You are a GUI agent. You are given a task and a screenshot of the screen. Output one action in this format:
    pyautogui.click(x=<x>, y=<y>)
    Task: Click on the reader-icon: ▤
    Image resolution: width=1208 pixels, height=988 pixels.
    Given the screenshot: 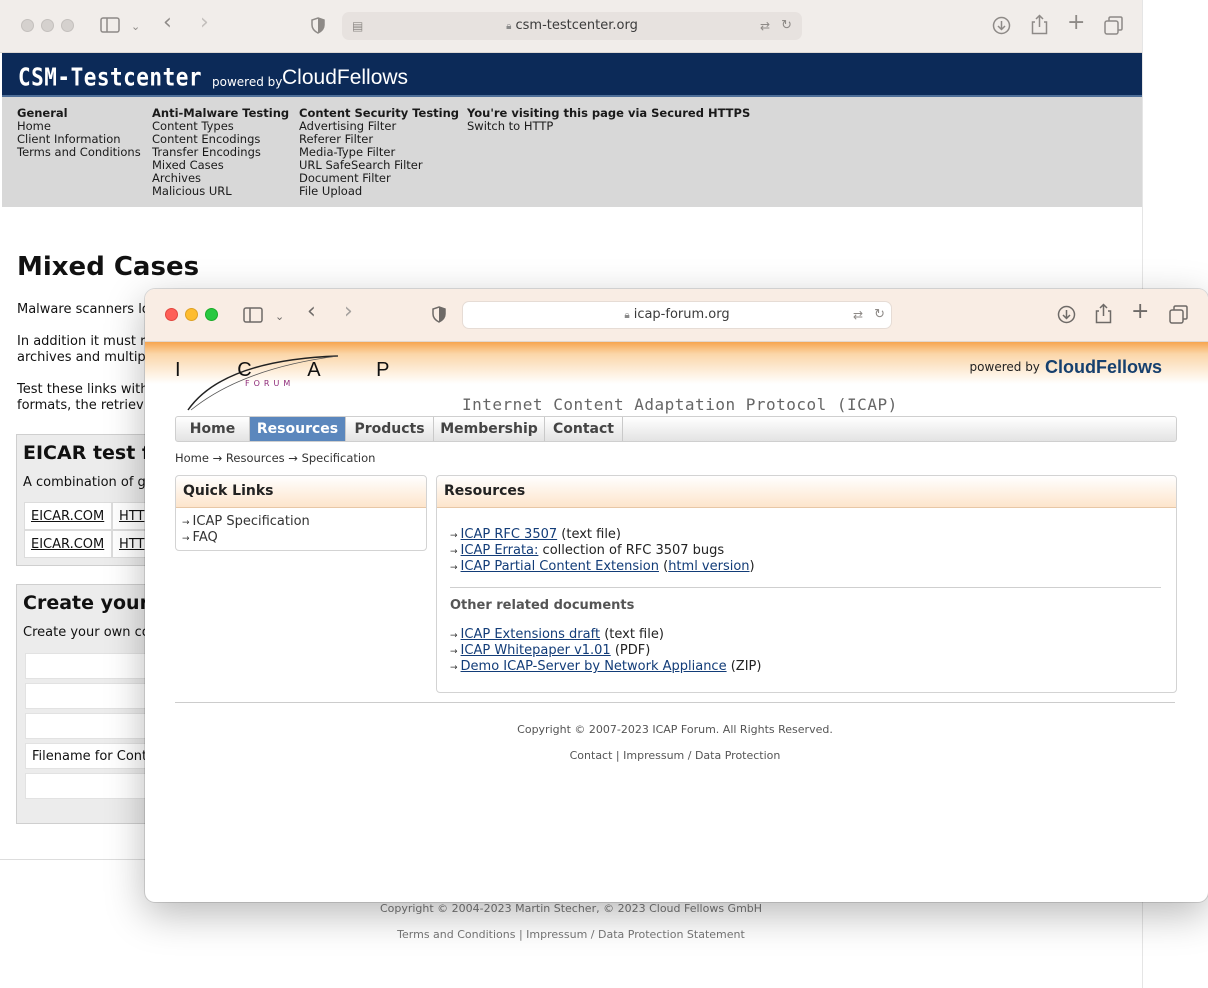 What is the action you would take?
    pyautogui.click(x=357, y=26)
    